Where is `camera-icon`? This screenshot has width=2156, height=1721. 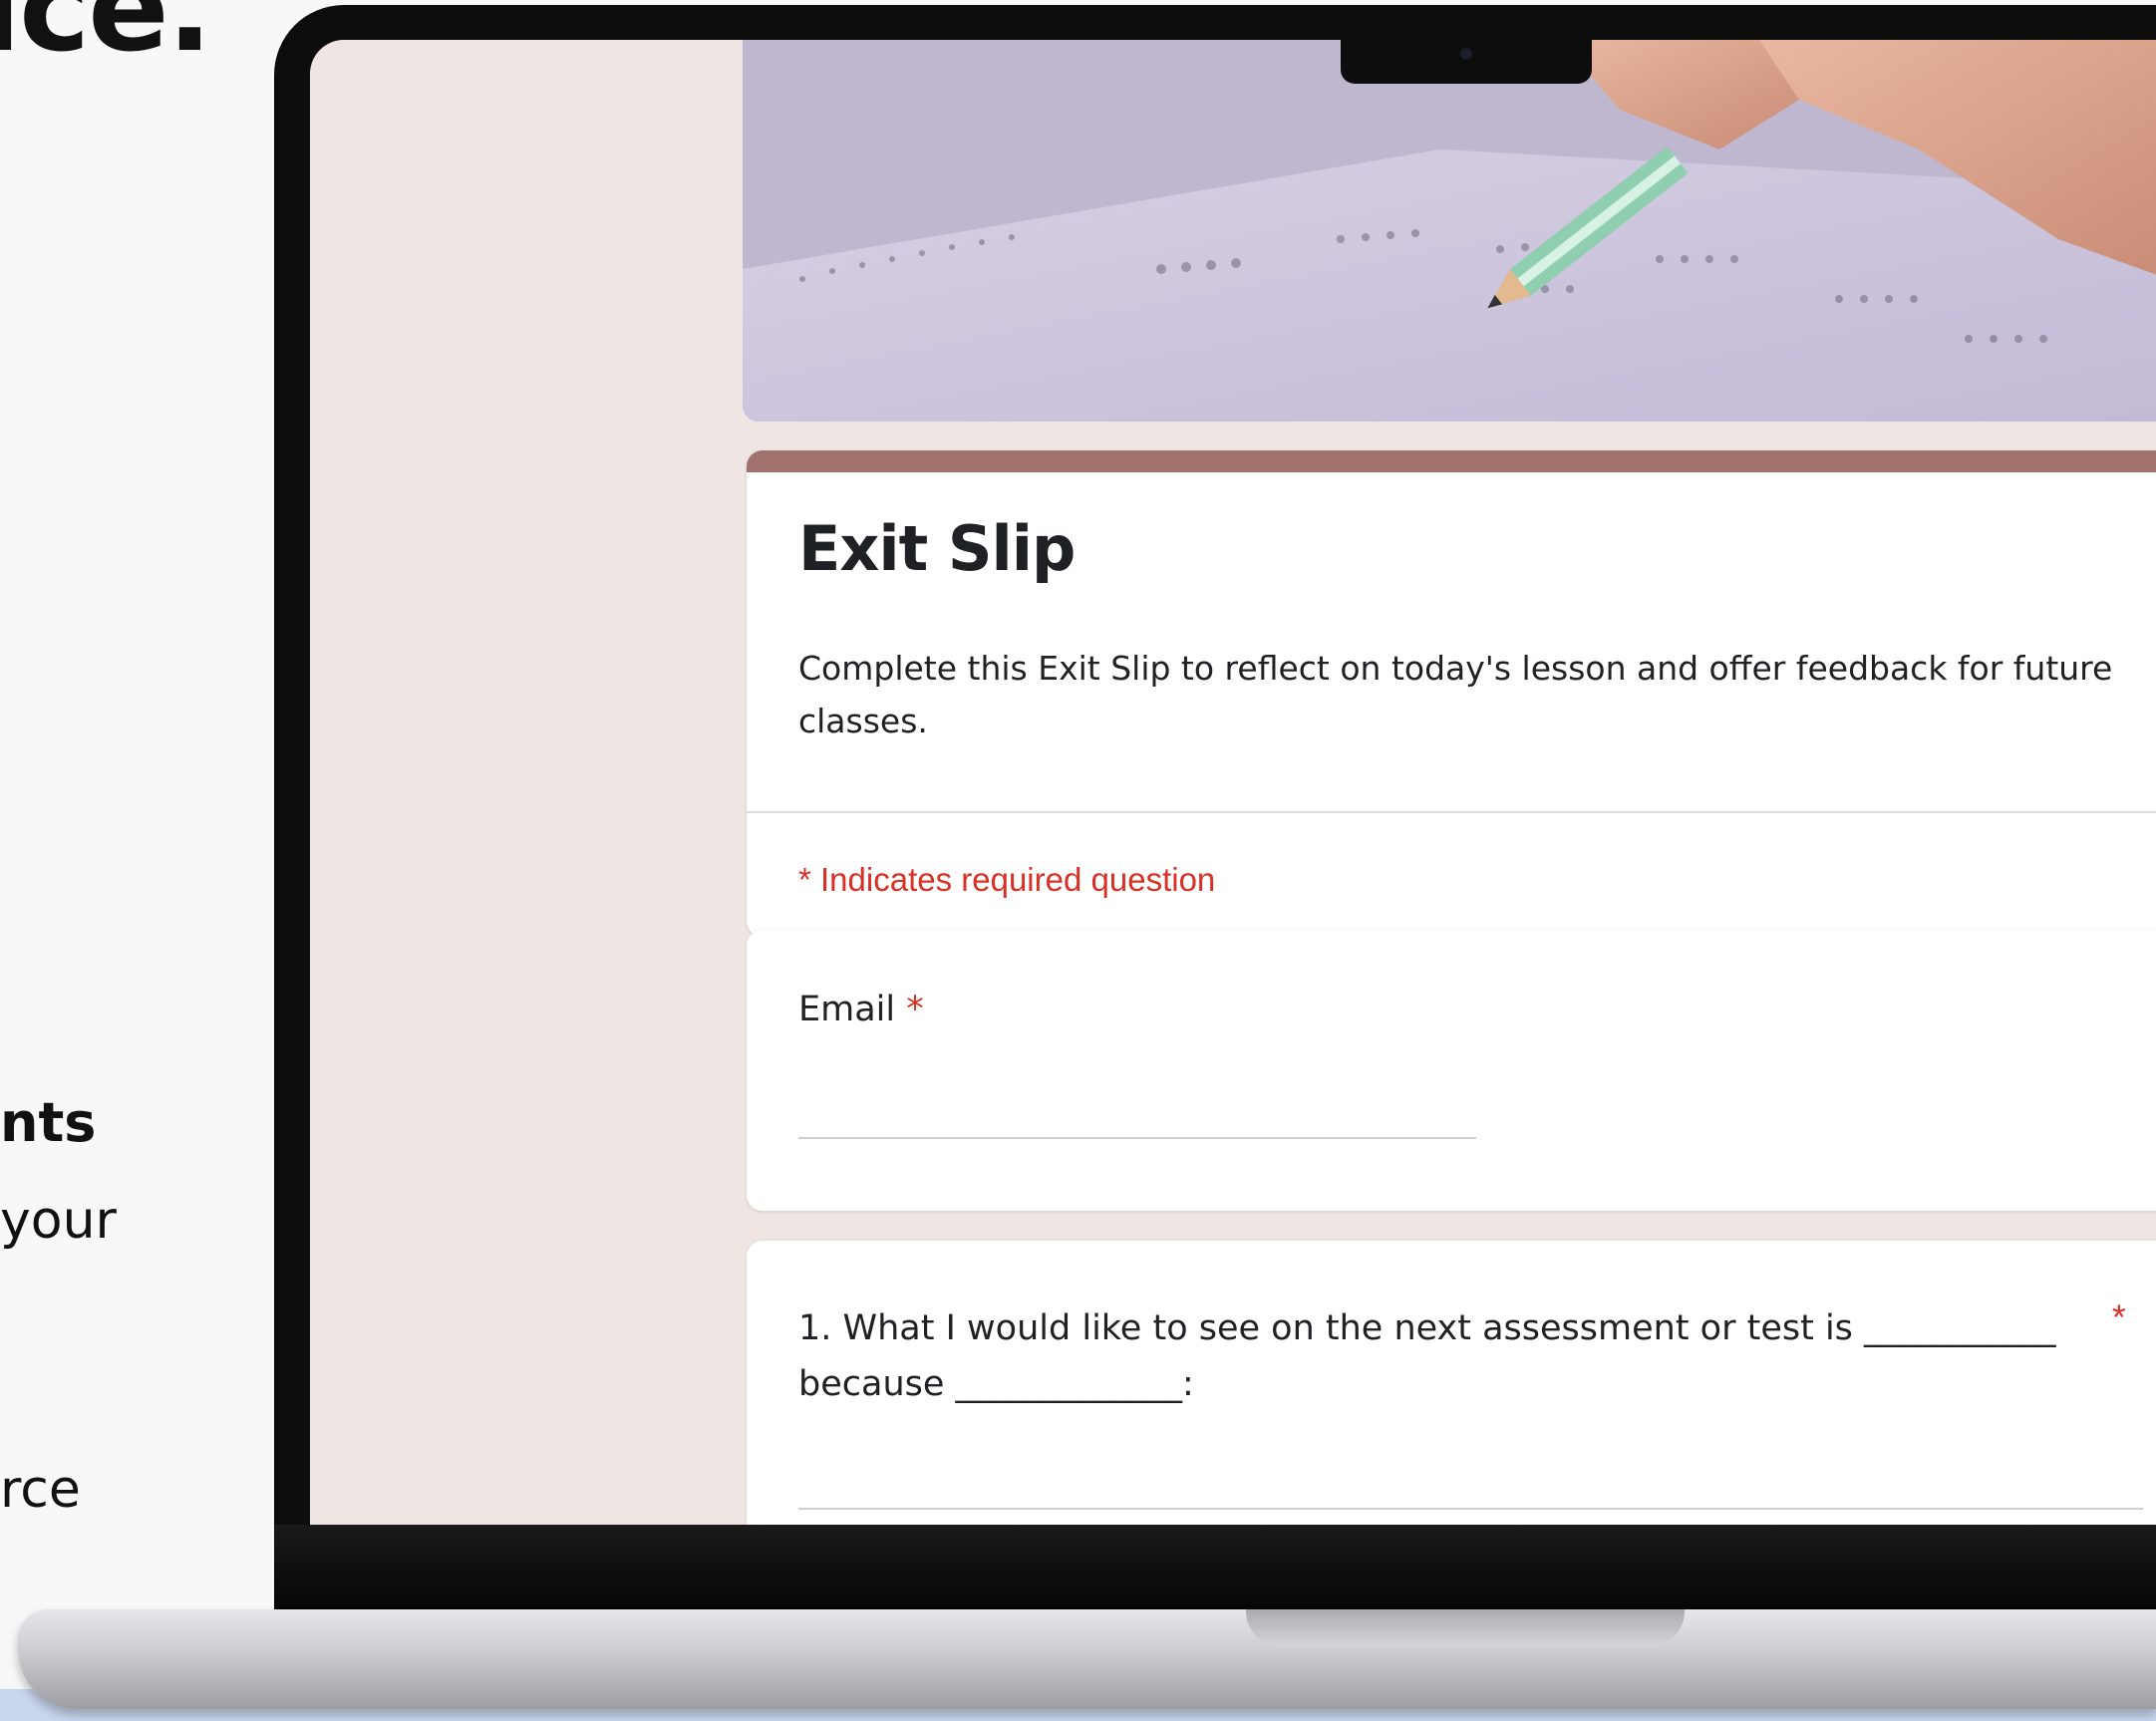
camera-icon is located at coordinates (1466, 54).